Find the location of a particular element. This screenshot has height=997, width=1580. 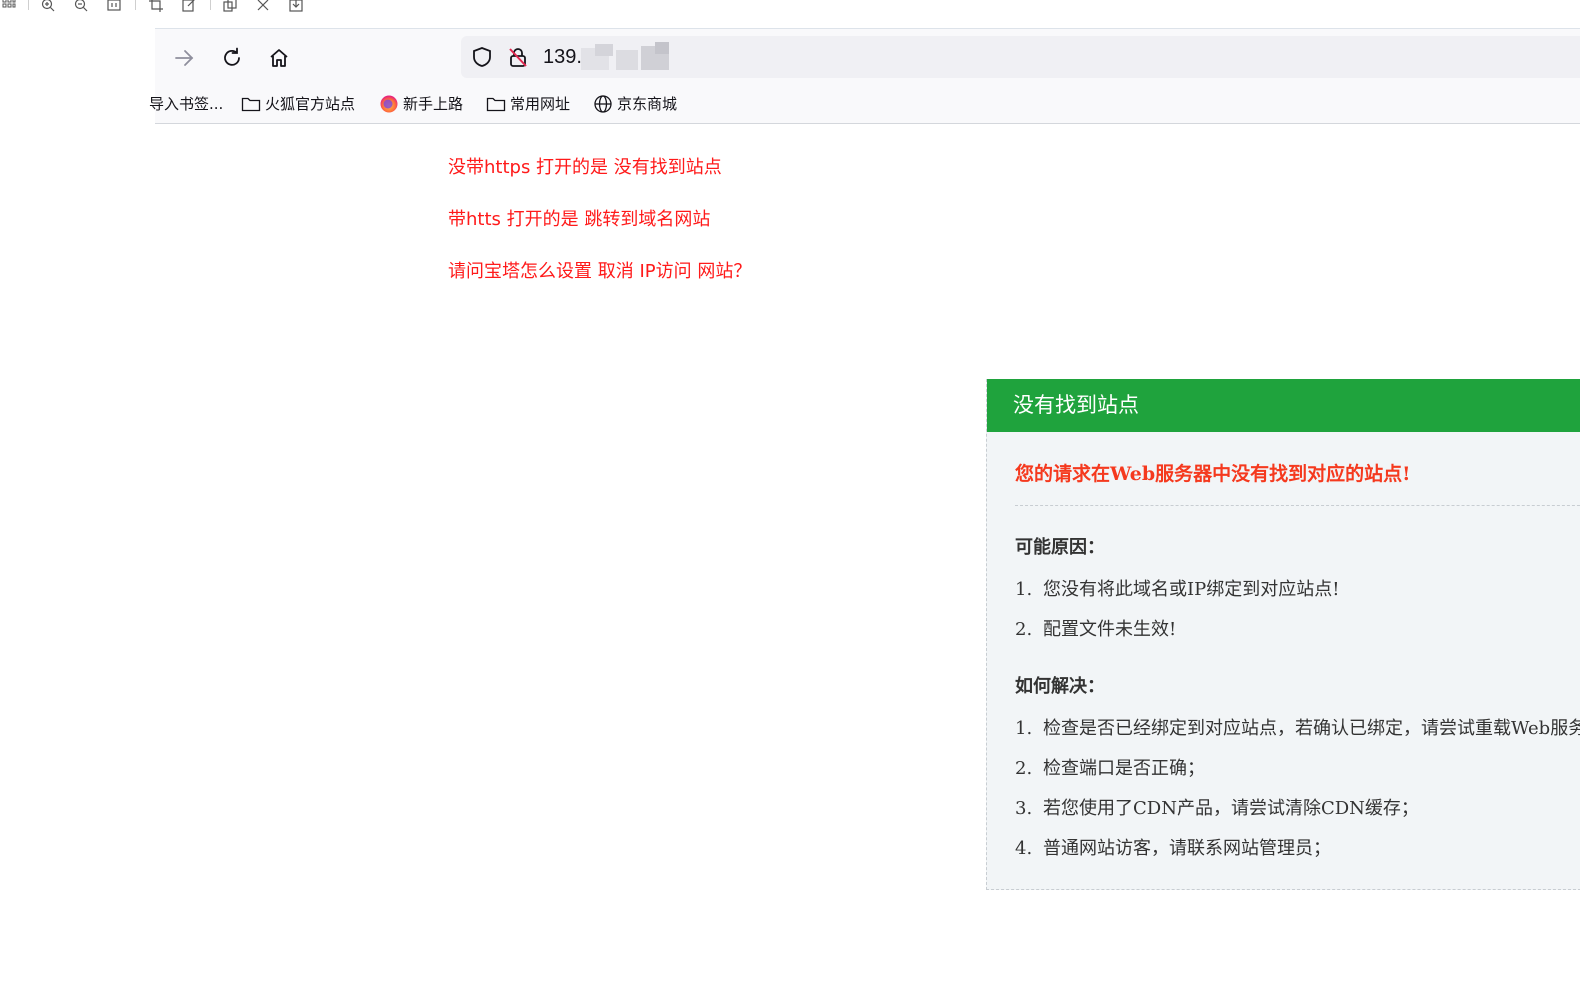

reasons-title: 可能原因： is located at coordinates (1060, 547).